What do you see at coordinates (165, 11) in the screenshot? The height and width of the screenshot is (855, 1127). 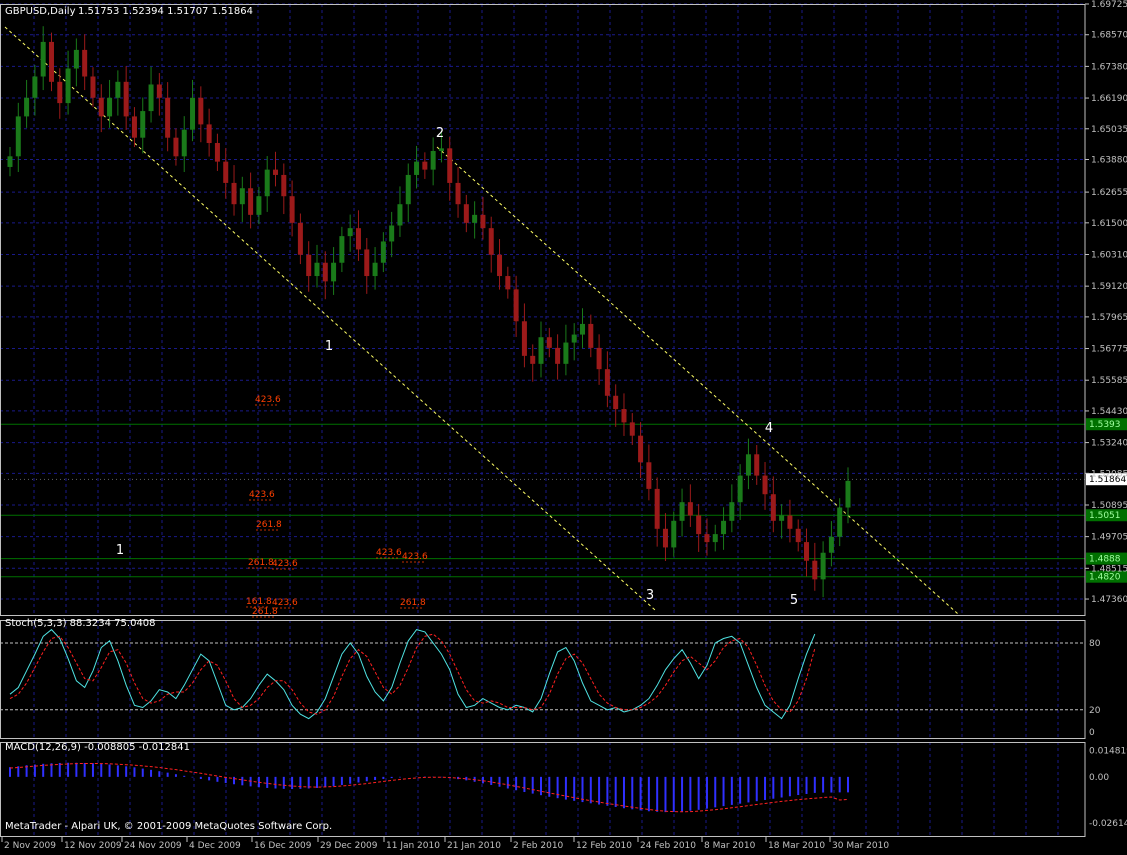 I see `header-ohlc: 1.51753 1.52394 1.51707 1.51864` at bounding box center [165, 11].